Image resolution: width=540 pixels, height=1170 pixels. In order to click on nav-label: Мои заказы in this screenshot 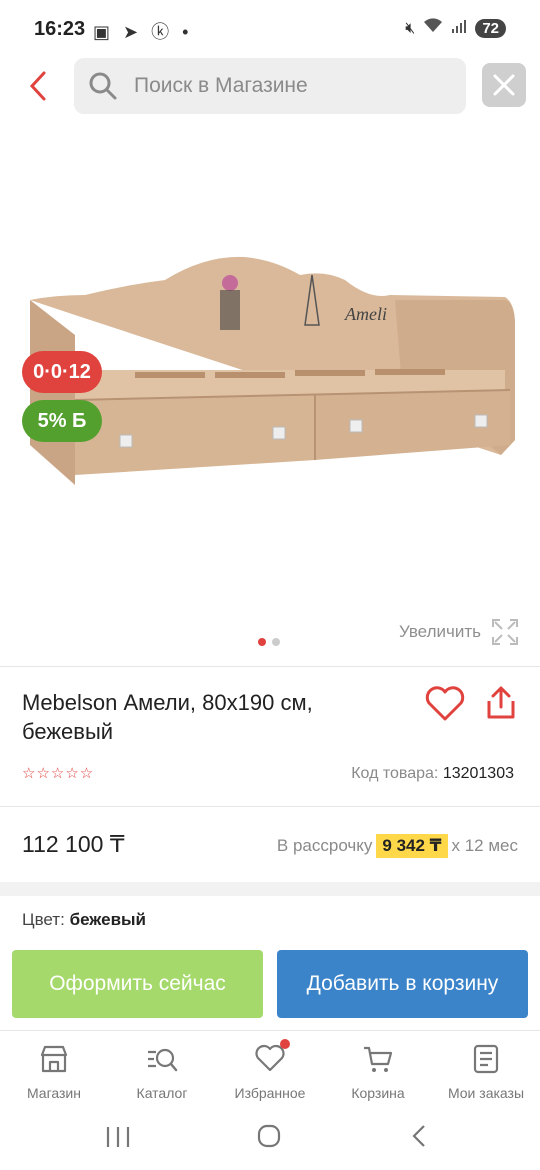, I will do `click(486, 1093)`.